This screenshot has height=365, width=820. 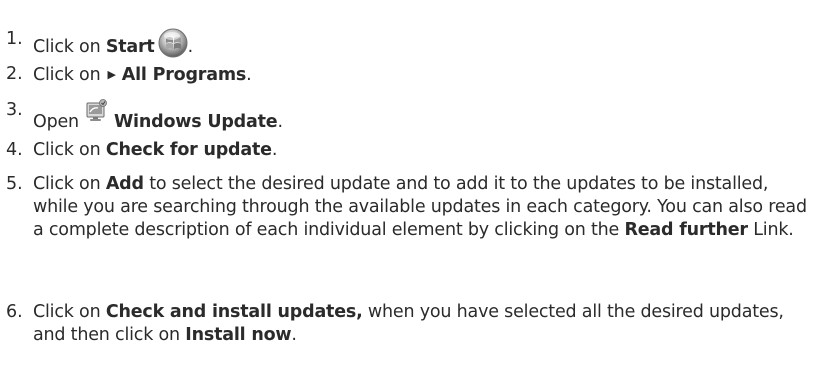 I want to click on step-number: 2., so click(x=14, y=74).